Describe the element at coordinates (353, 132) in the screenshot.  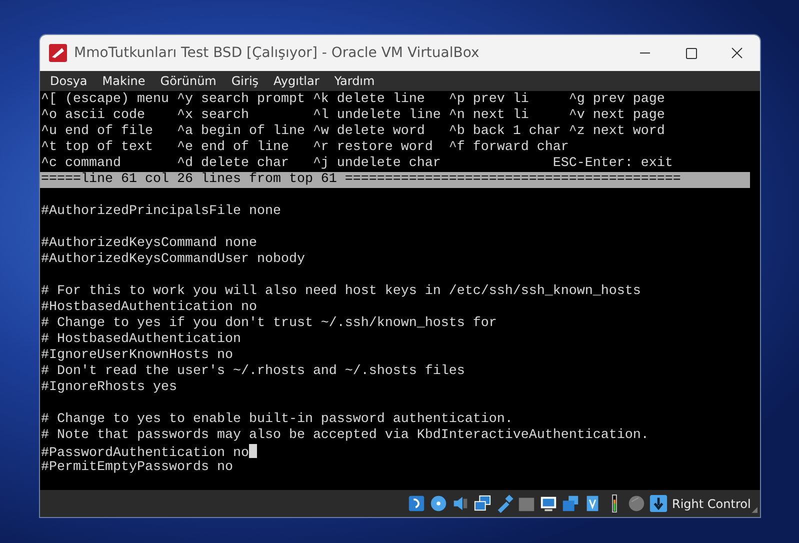
I see `help-text-line: ^u end of file ^a begin of line ^w delete word ^b back 1 char ^z next word` at that location.